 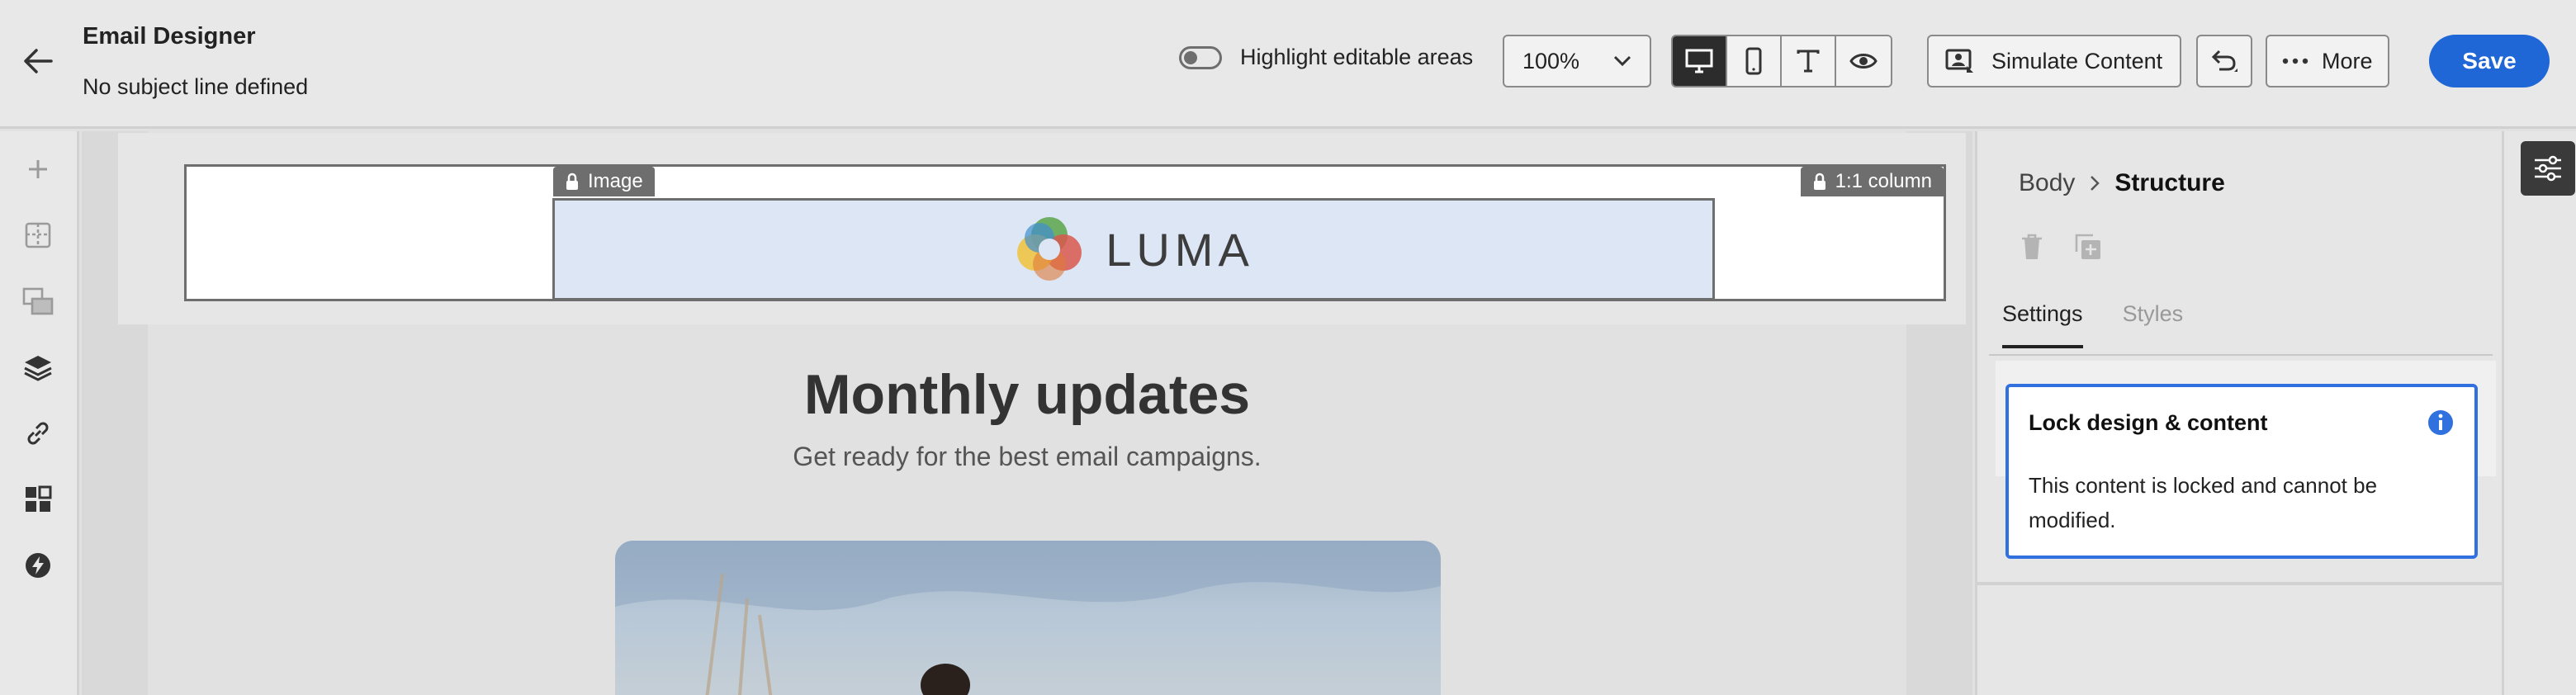 I want to click on column-tag: 1:1 column, so click(x=1872, y=181).